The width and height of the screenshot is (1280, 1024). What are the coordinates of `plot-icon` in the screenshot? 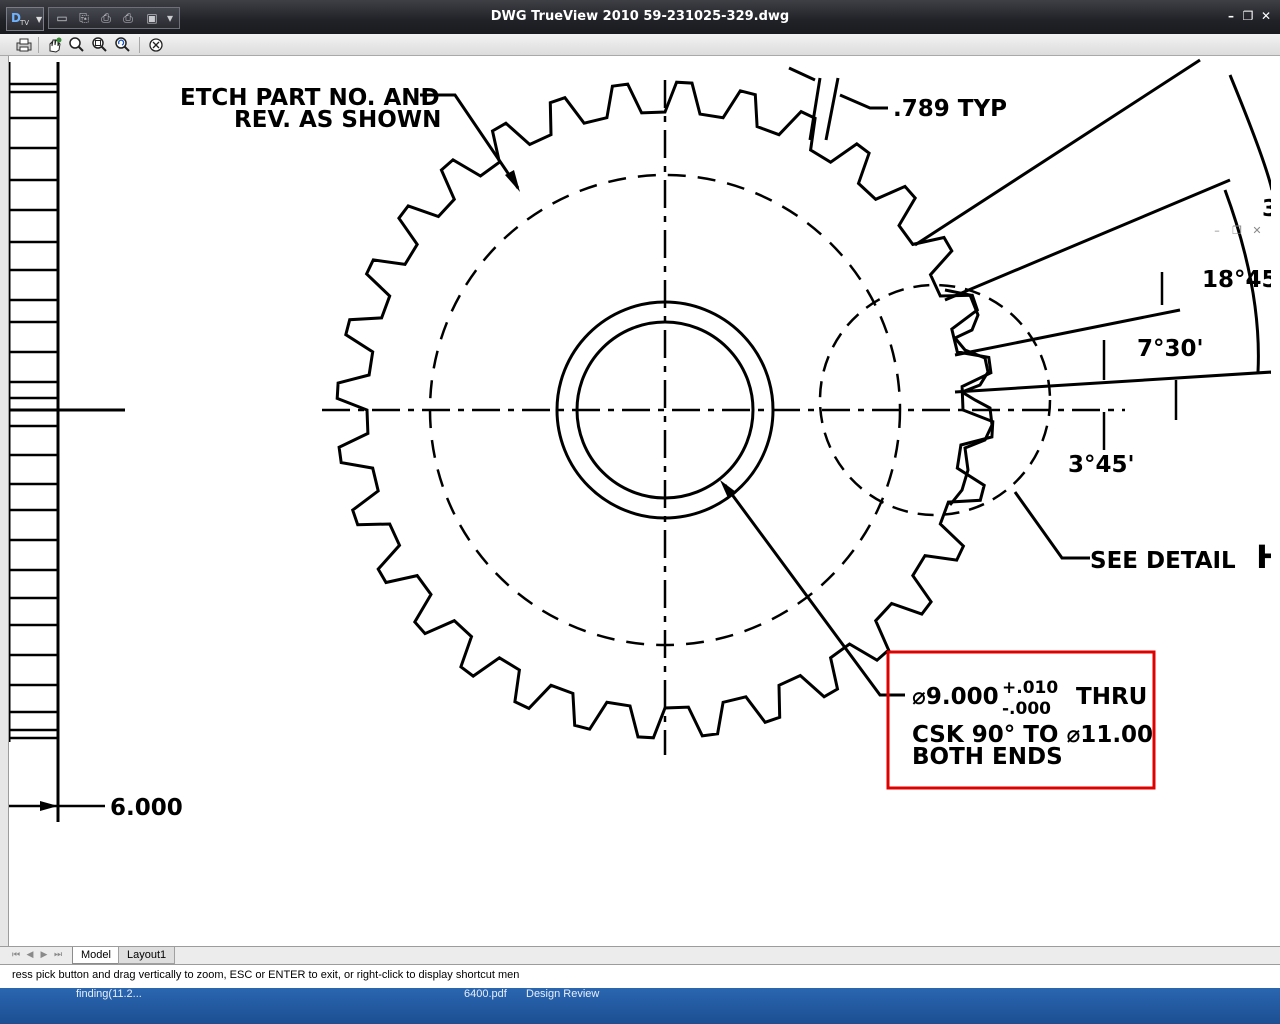 It's located at (24, 45).